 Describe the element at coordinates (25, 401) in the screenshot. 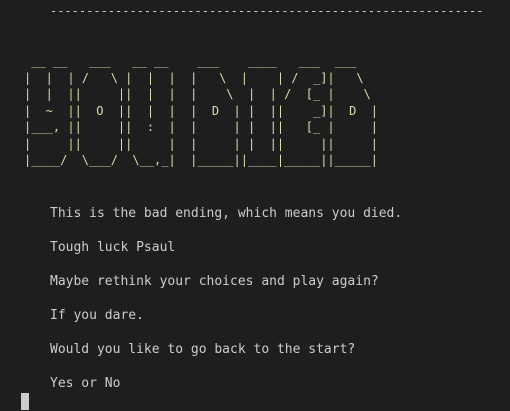

I see `text-input-cursor` at that location.